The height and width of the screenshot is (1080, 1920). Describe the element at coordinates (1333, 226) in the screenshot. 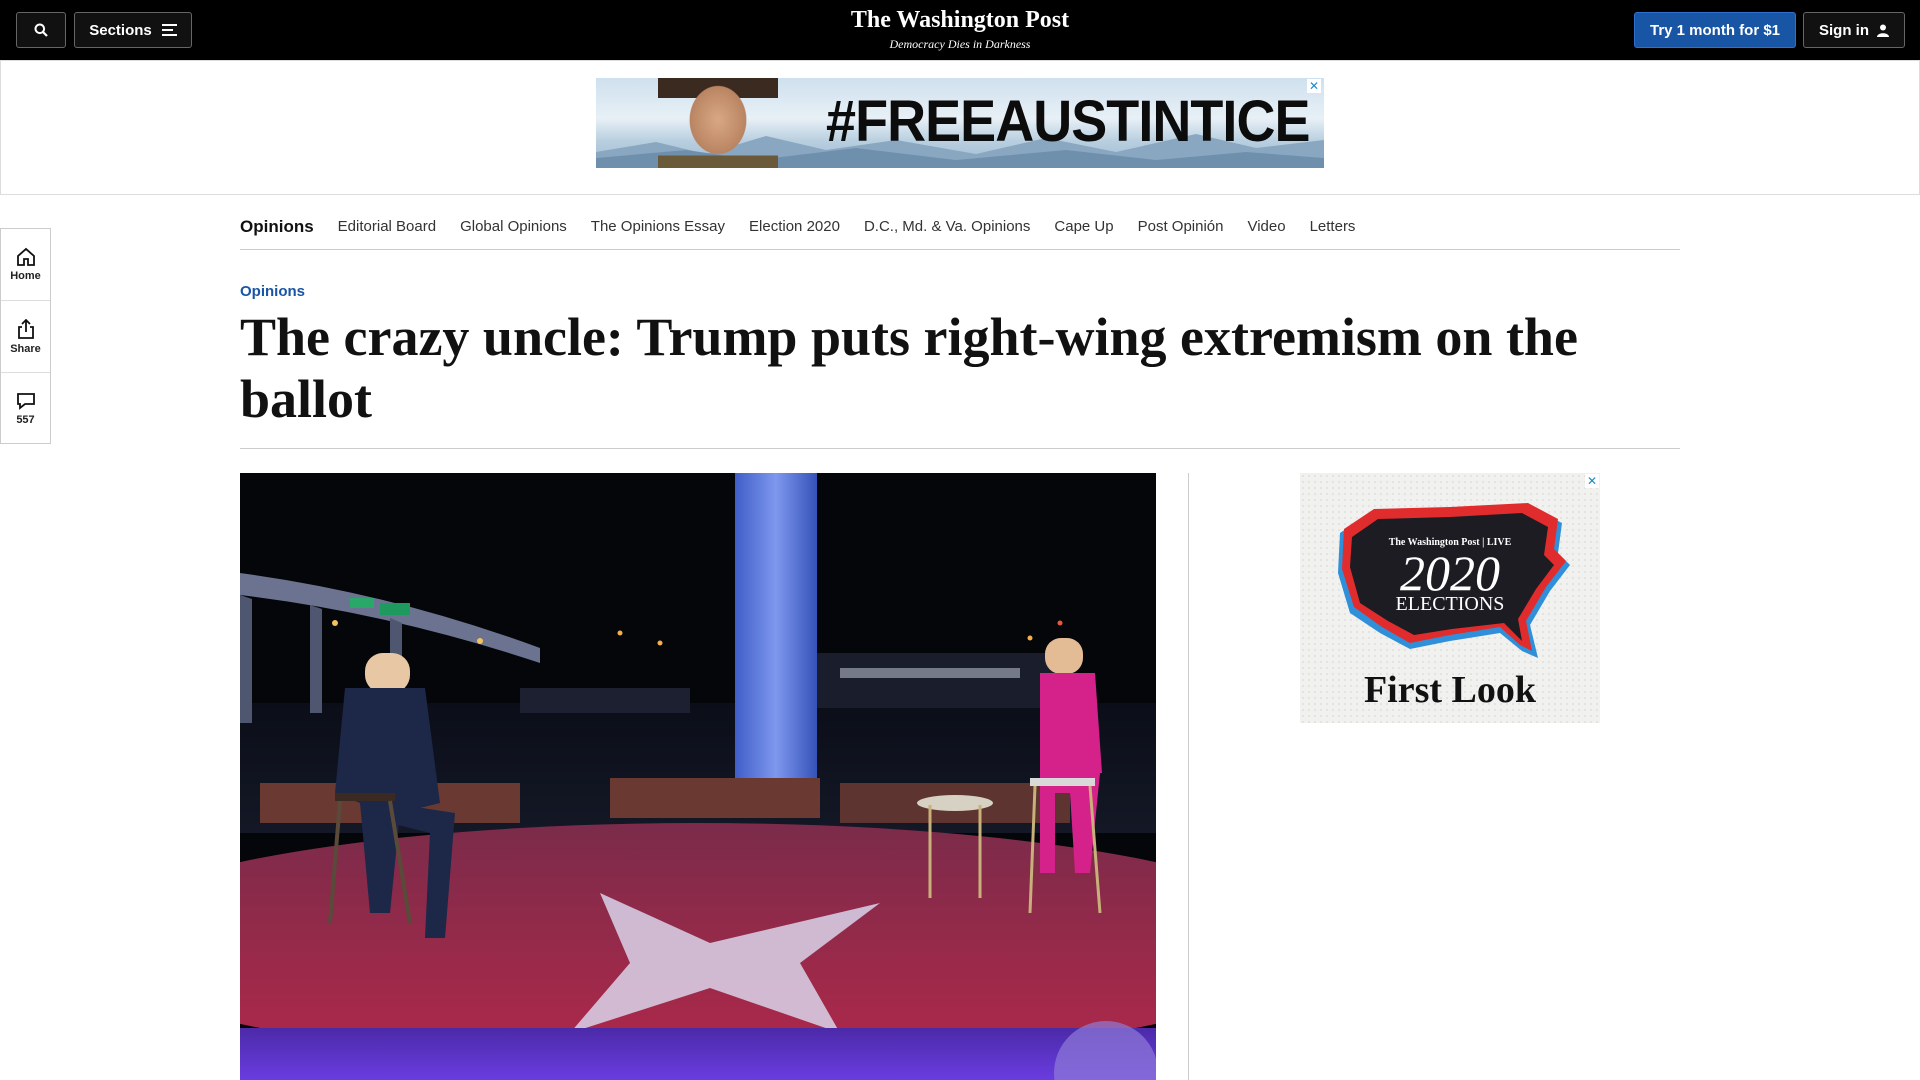

I see `nav-letters: Letters` at that location.